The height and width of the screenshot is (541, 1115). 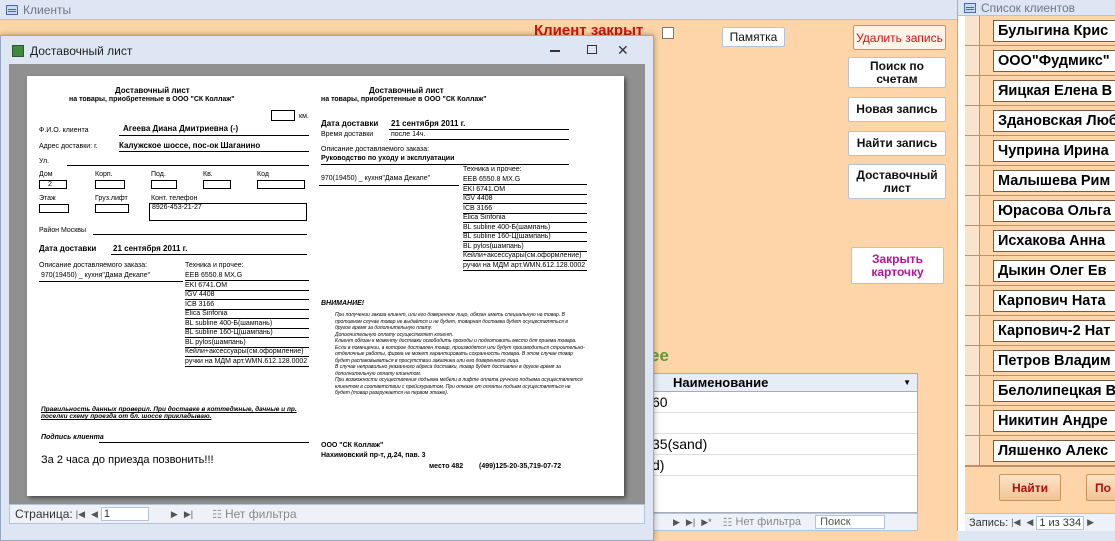 I want to click on client-name: Юрасова Ольга, so click(x=1054, y=211).